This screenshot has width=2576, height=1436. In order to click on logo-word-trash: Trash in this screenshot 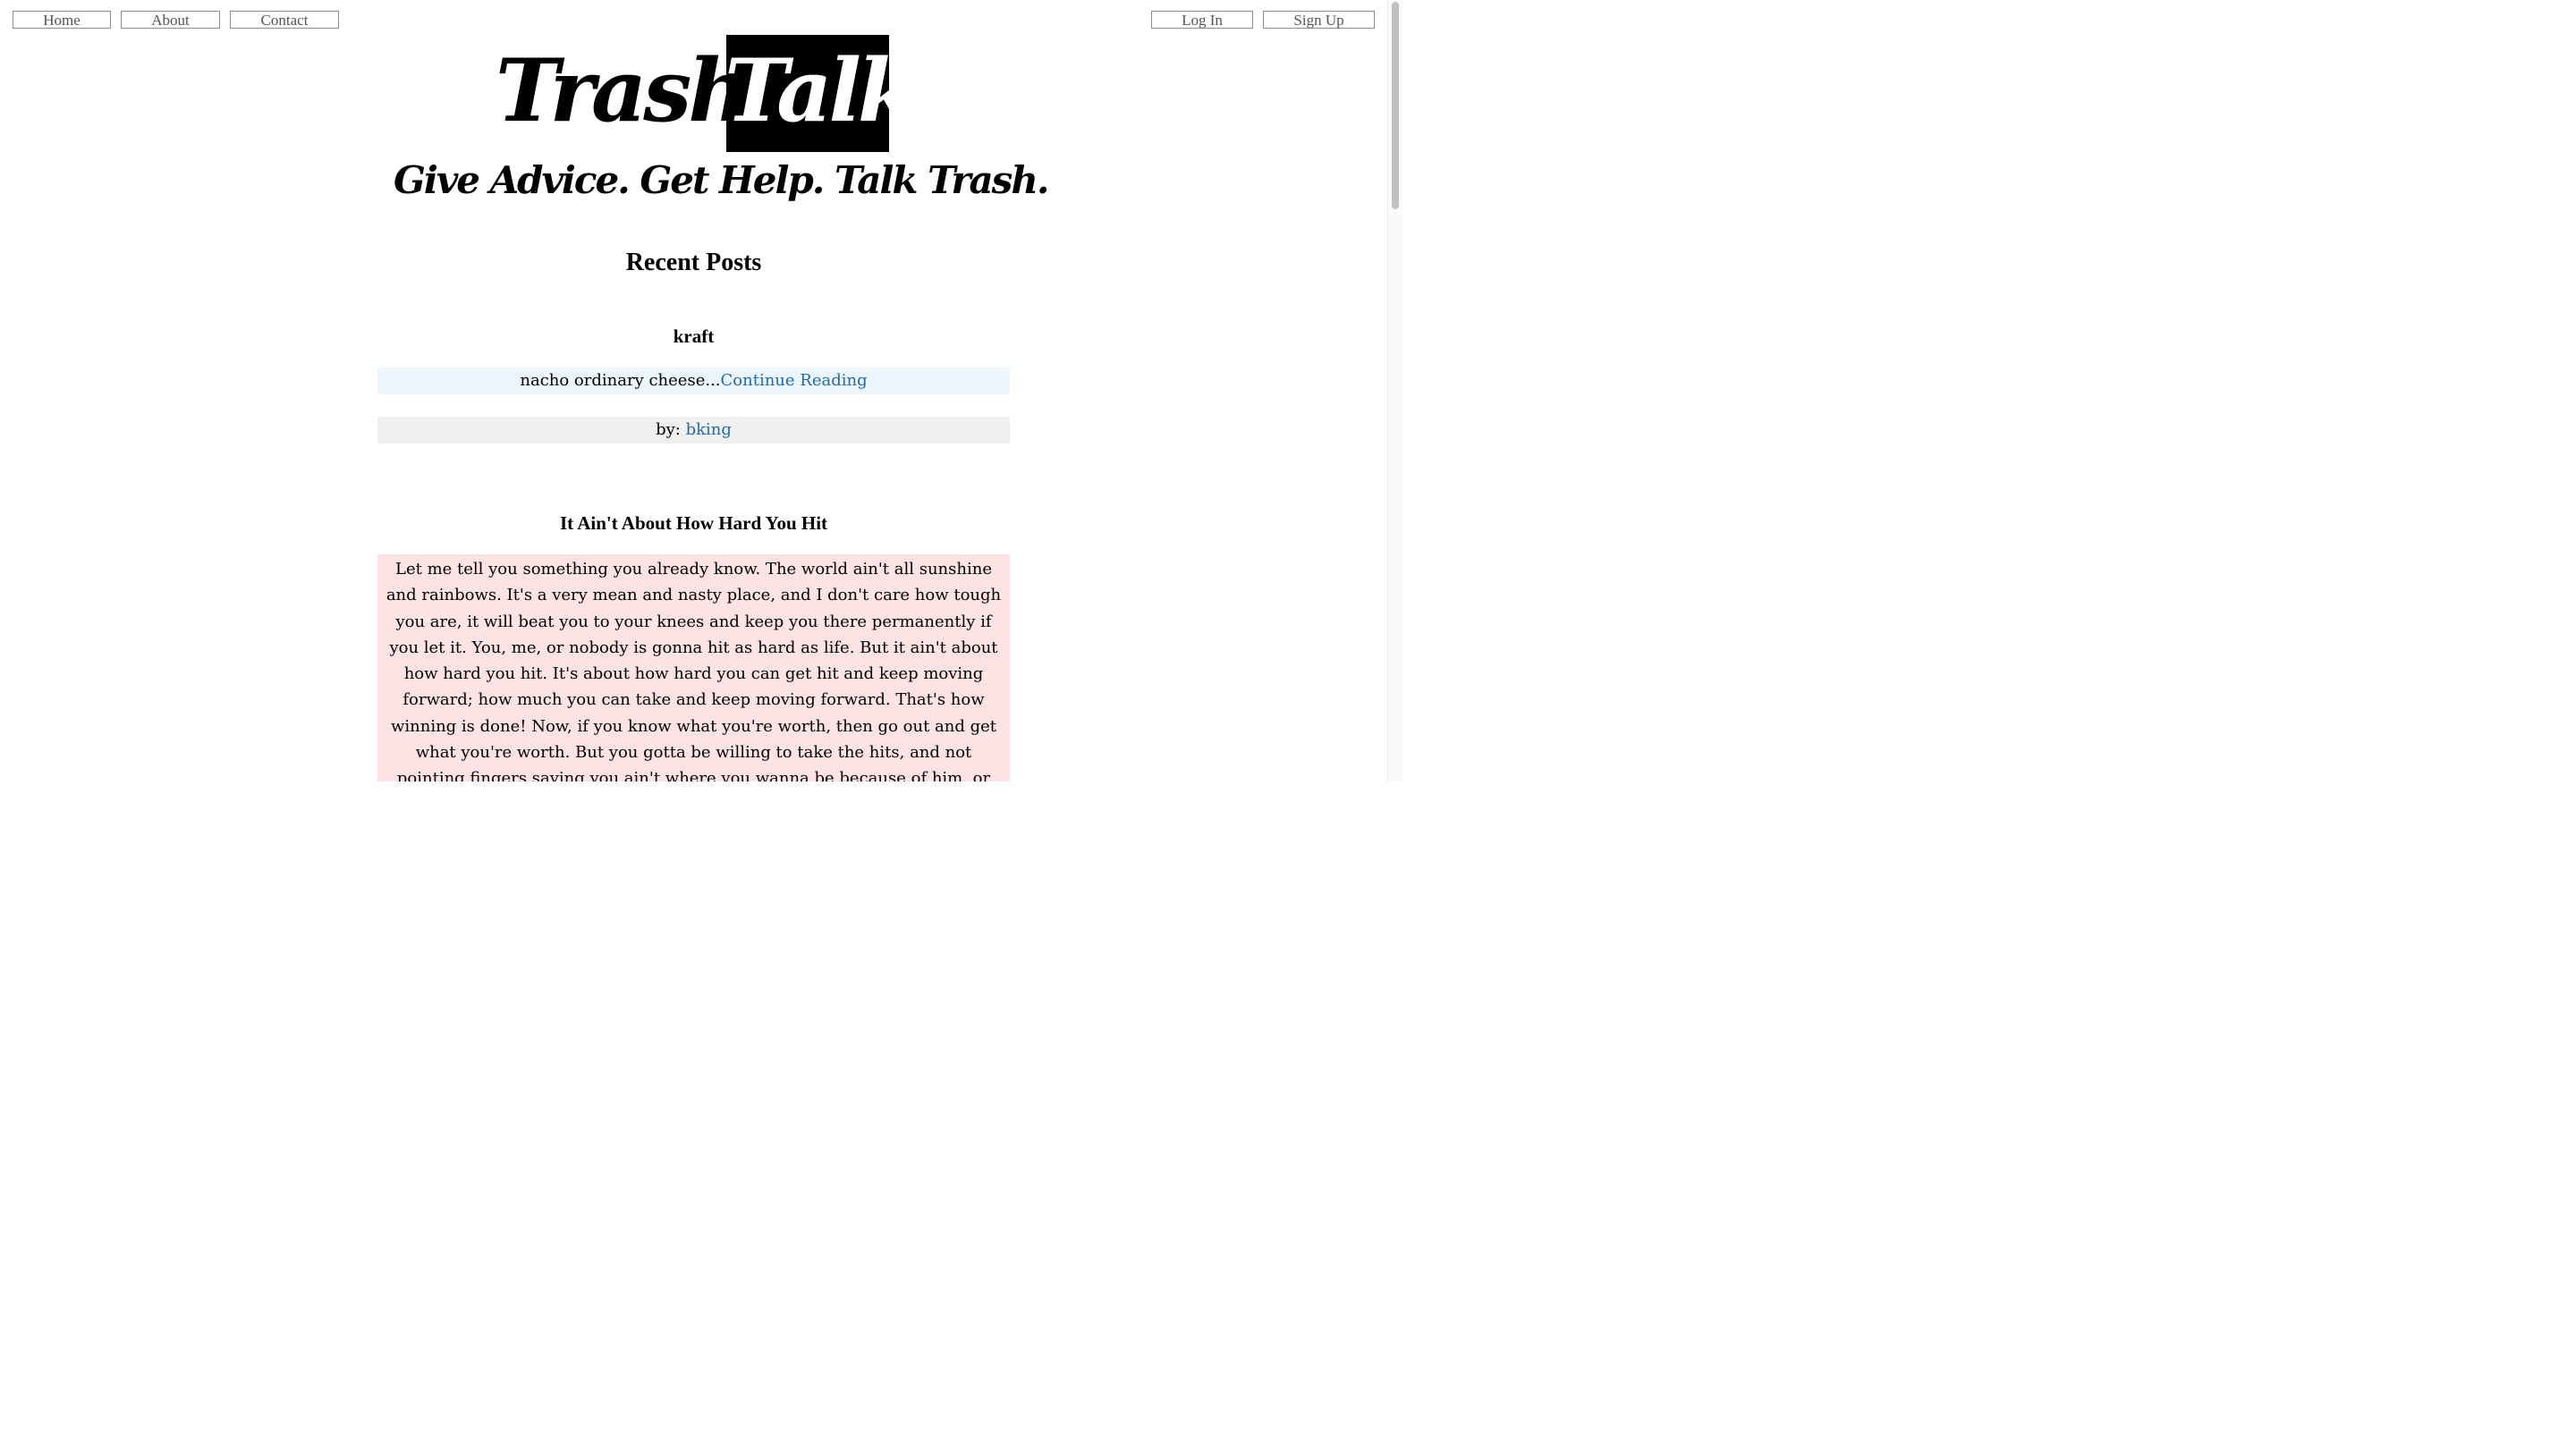, I will do `click(623, 90)`.